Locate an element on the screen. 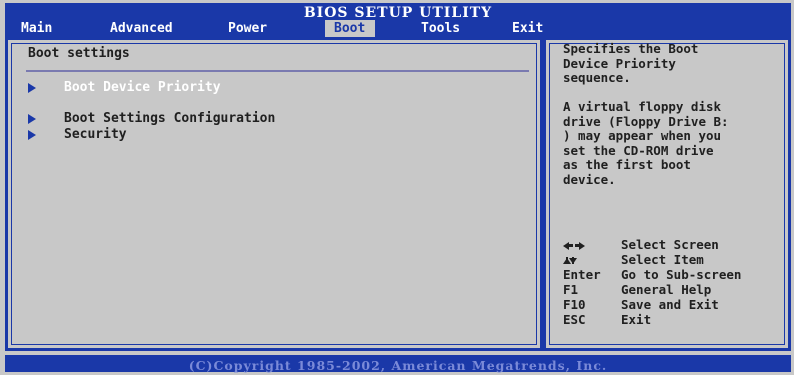 This screenshot has width=794, height=375. key-desc: Exit is located at coordinates (636, 319).